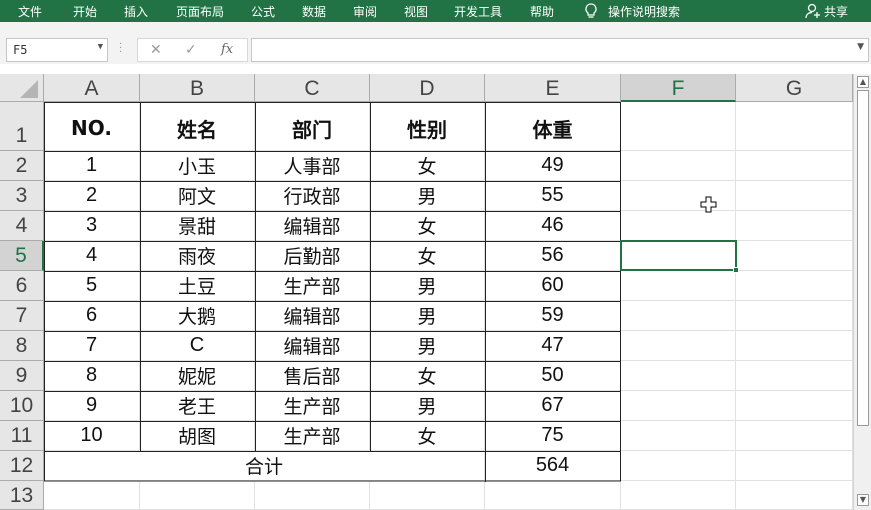 The width and height of the screenshot is (871, 510). I want to click on cell-b5: 雨夜, so click(197, 256).